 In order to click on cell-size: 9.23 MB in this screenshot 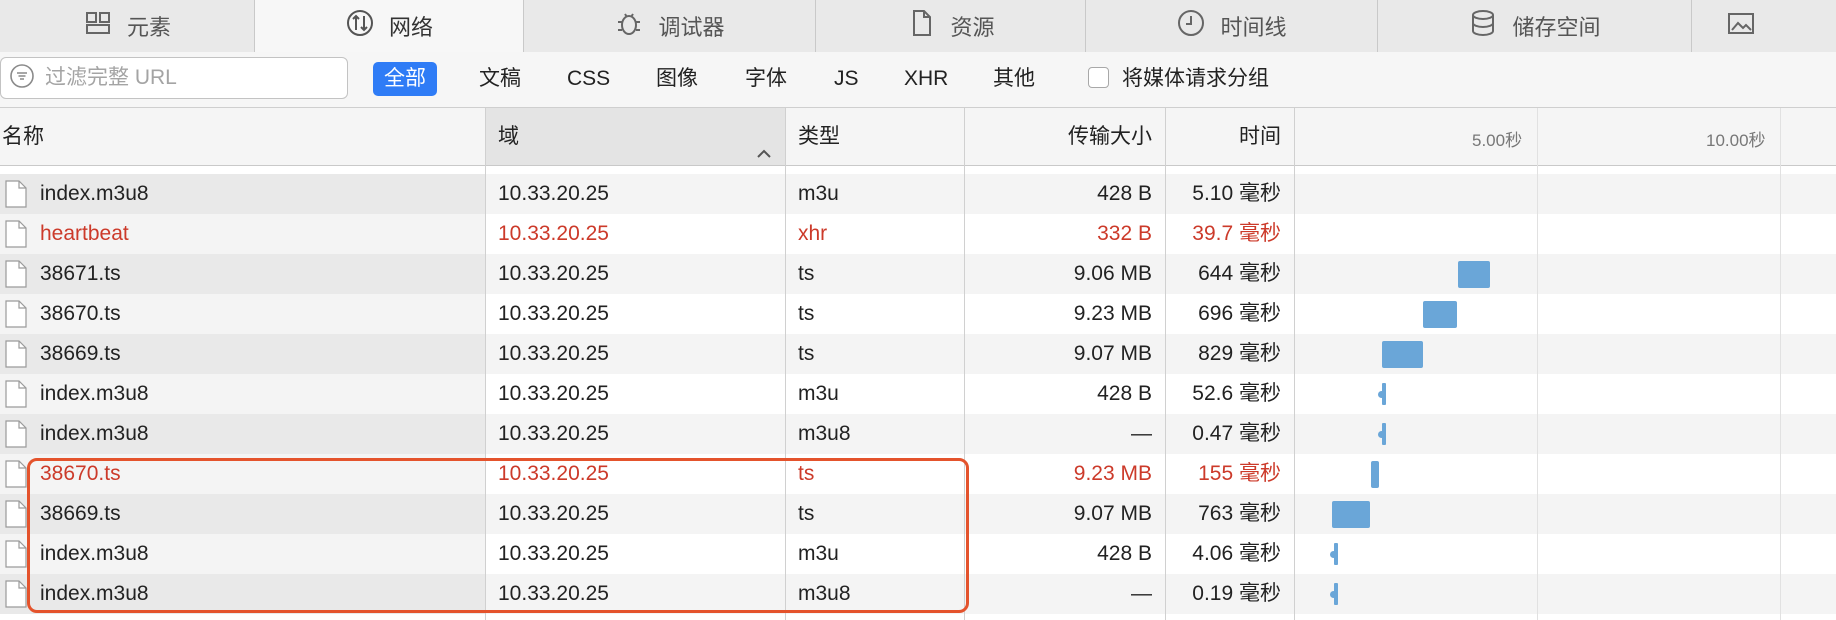, I will do `click(1112, 473)`.